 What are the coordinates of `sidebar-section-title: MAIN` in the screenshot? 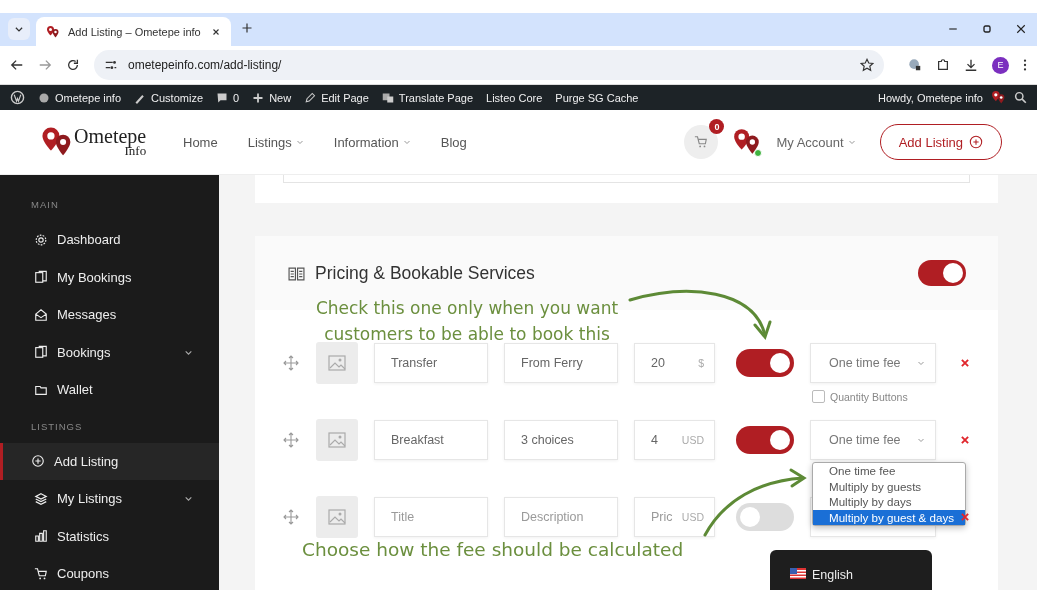 It's located at (45, 205).